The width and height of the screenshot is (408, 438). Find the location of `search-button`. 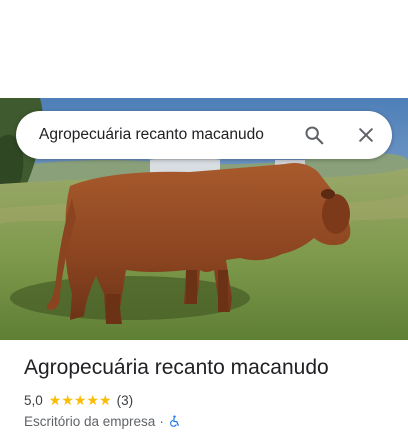

search-button is located at coordinates (314, 135).